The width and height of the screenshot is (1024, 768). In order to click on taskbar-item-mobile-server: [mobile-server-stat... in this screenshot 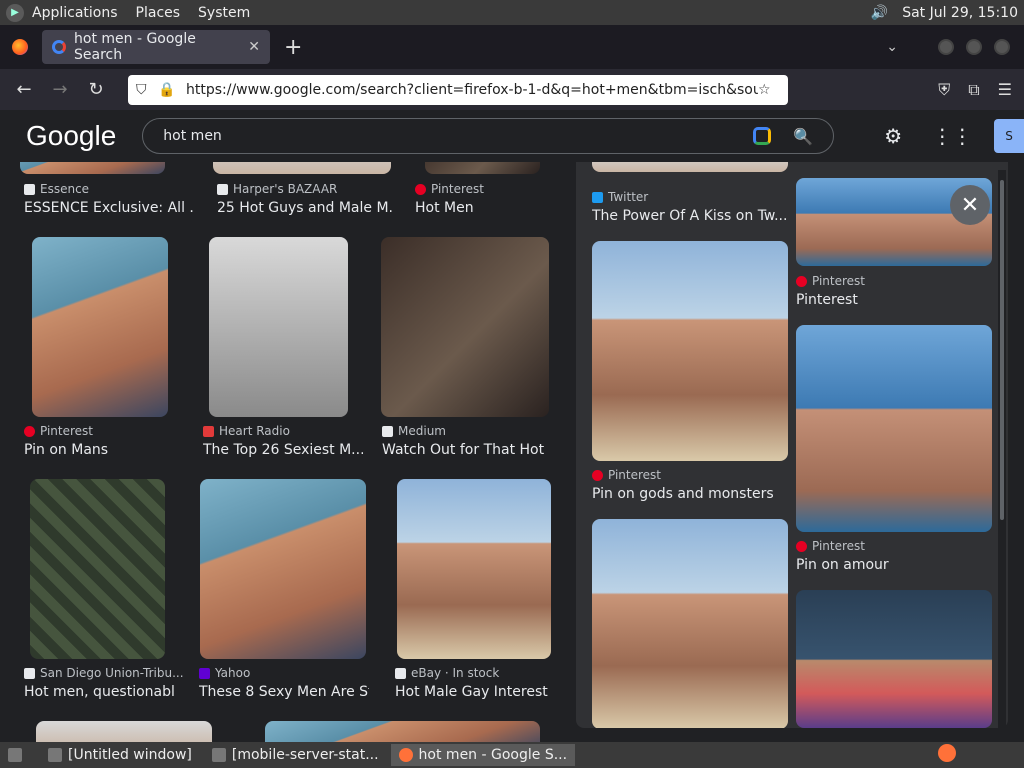, I will do `click(295, 755)`.